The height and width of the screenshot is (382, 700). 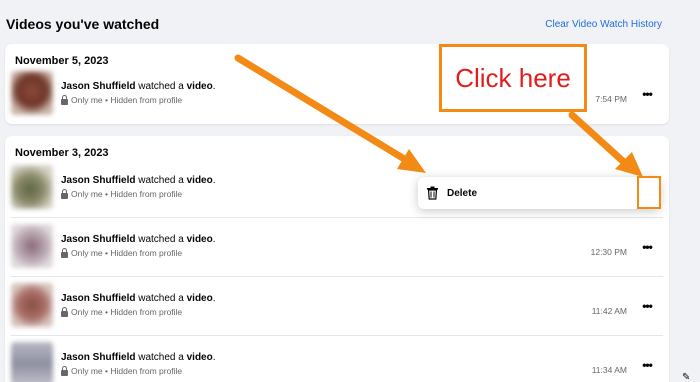 What do you see at coordinates (603, 24) in the screenshot?
I see `clear-watch-history-link: Clear Video Watch History` at bounding box center [603, 24].